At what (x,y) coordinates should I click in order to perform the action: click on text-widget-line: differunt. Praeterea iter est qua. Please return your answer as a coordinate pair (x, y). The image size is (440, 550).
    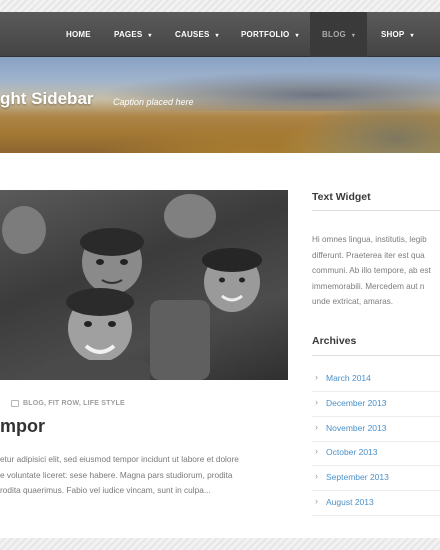
    Looking at the image, I should click on (368, 255).